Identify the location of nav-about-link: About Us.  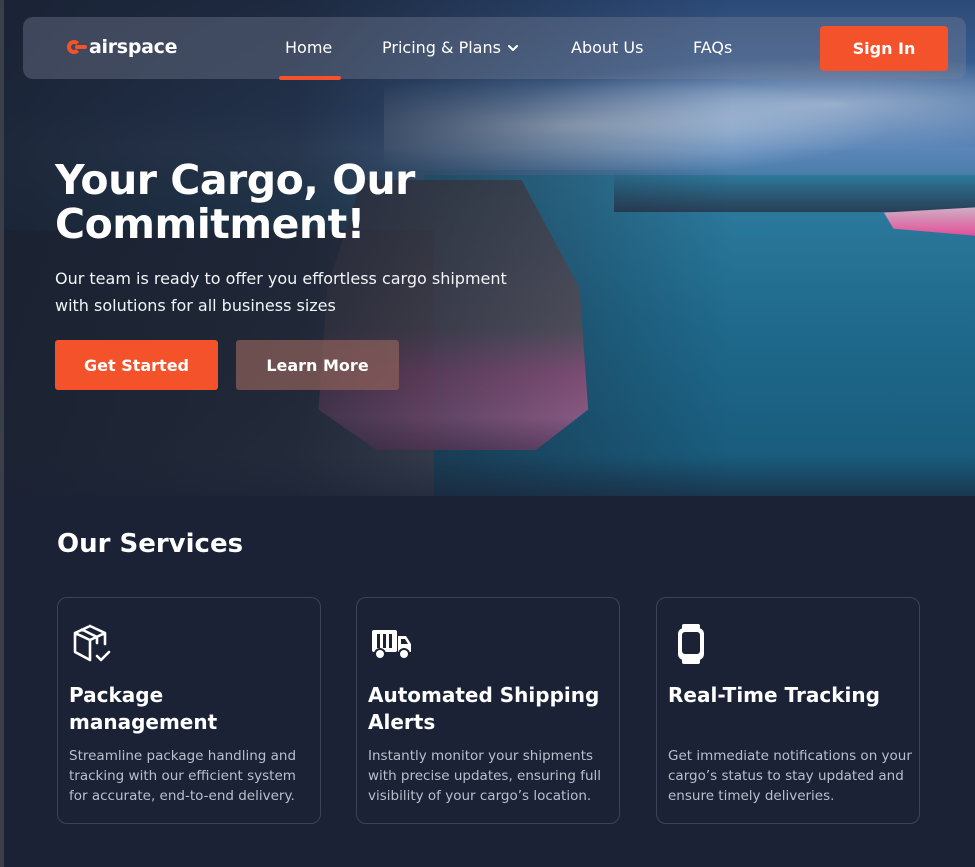
(607, 47).